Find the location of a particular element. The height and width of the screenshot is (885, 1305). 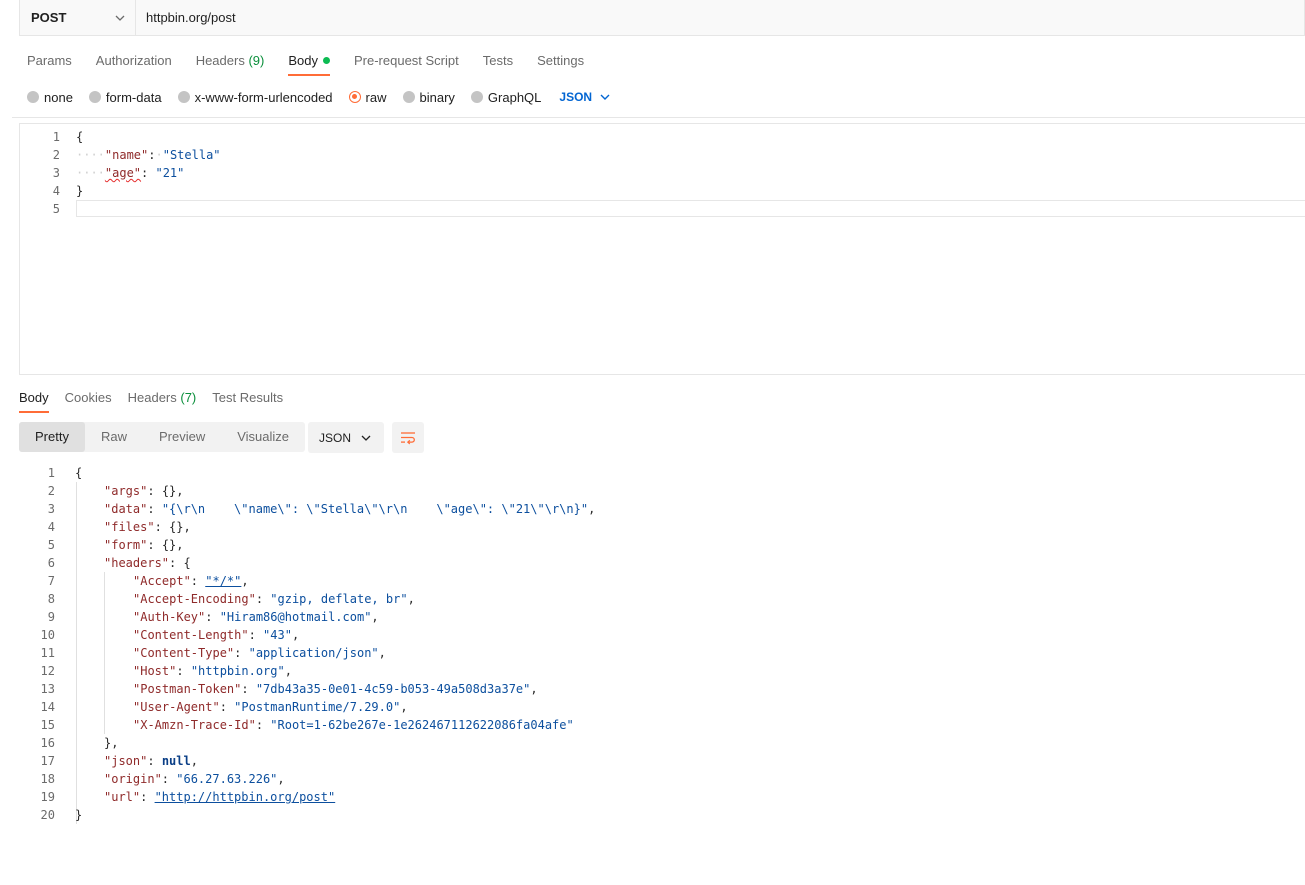

line-number: 1 is located at coordinates (56, 137).